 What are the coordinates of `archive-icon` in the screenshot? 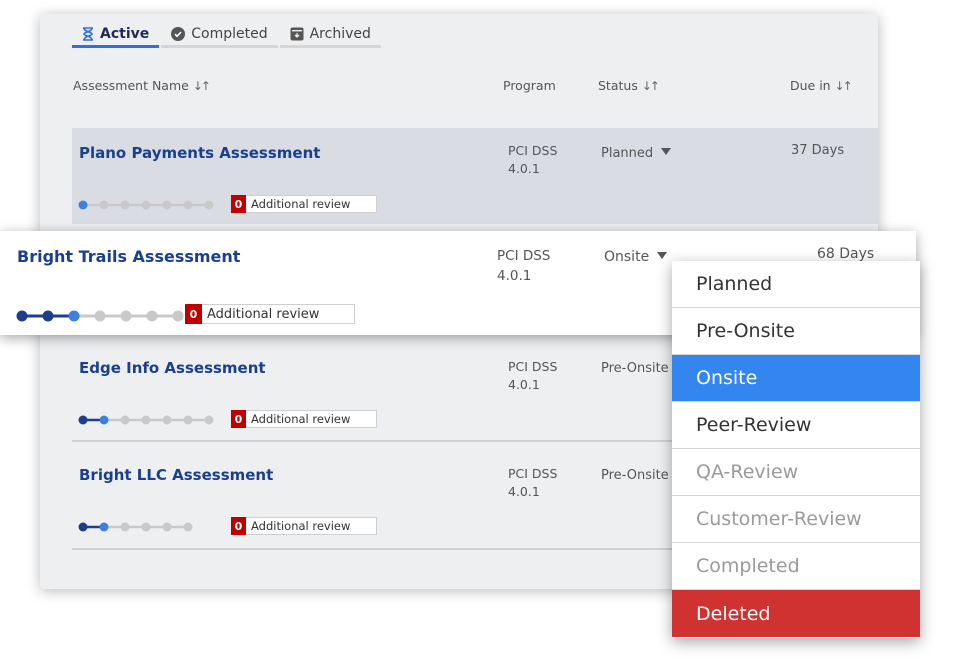 It's located at (297, 34).